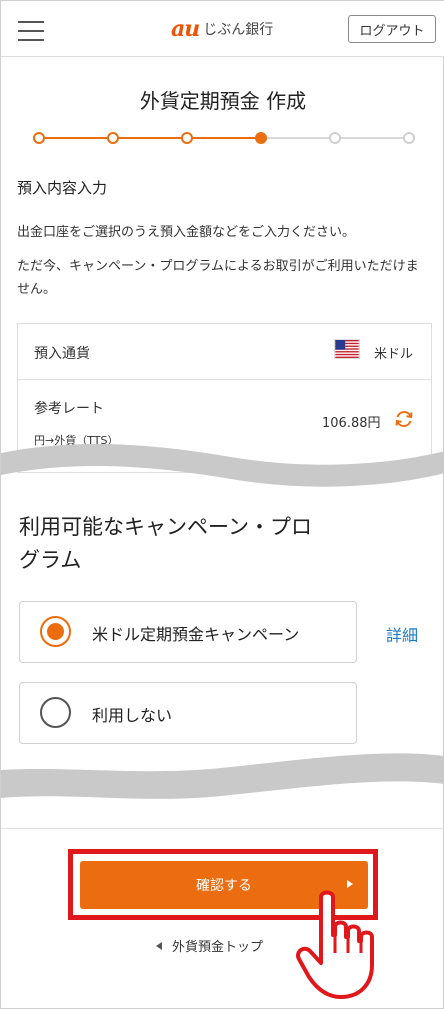  What do you see at coordinates (62, 188) in the screenshot?
I see `section-heading: 預入内容入力` at bounding box center [62, 188].